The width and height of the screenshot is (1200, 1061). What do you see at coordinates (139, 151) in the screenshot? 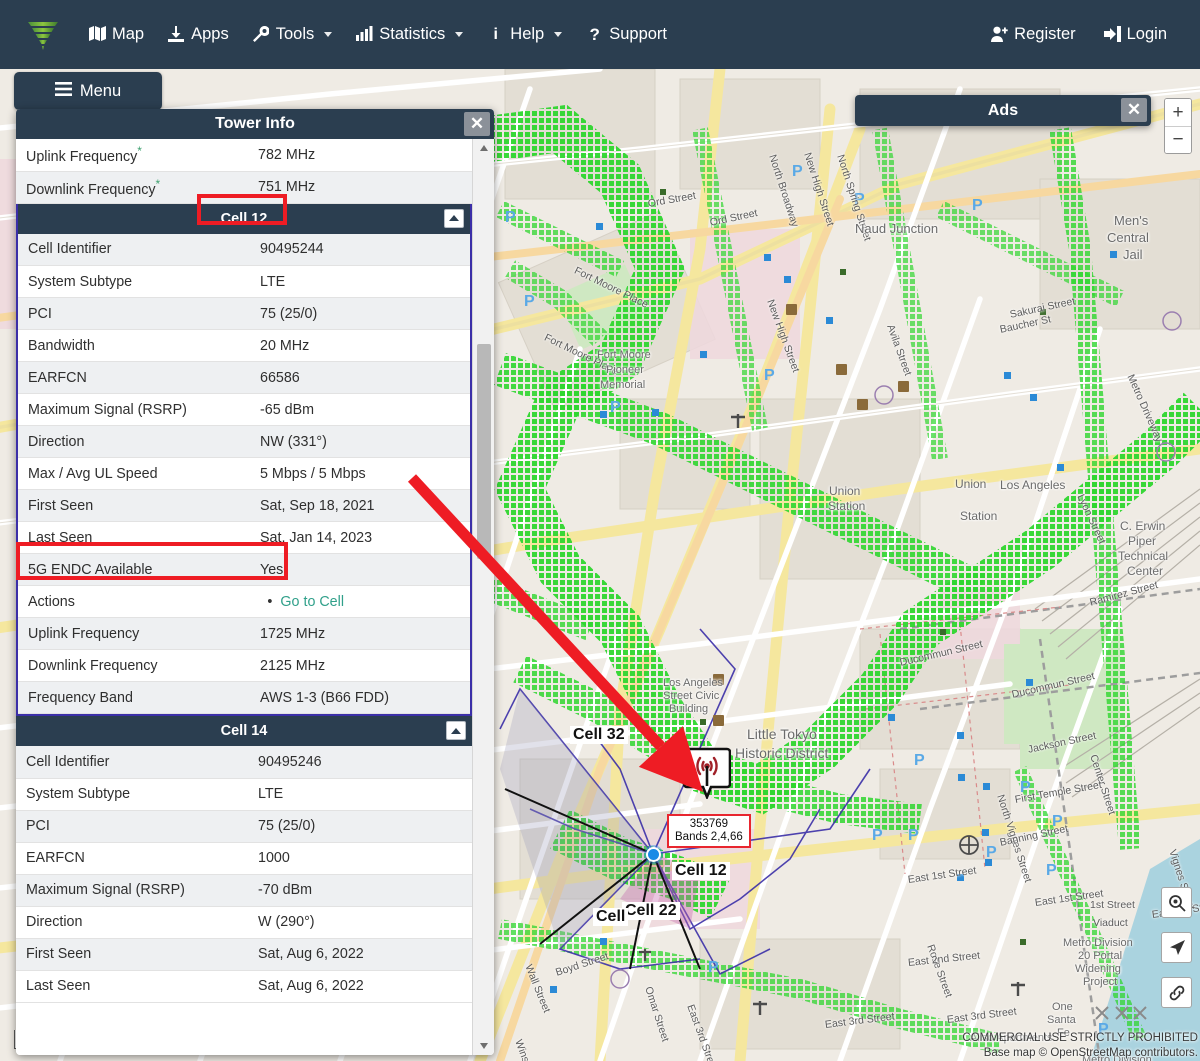
I see `required-star-icon: *` at bounding box center [139, 151].